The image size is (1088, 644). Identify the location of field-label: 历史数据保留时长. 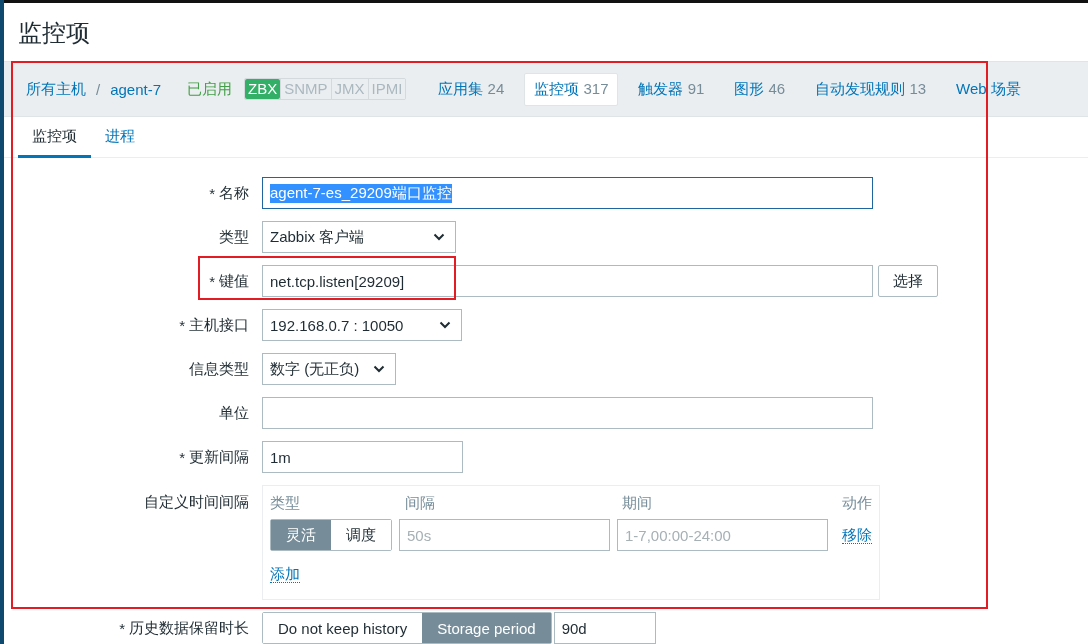
(189, 628).